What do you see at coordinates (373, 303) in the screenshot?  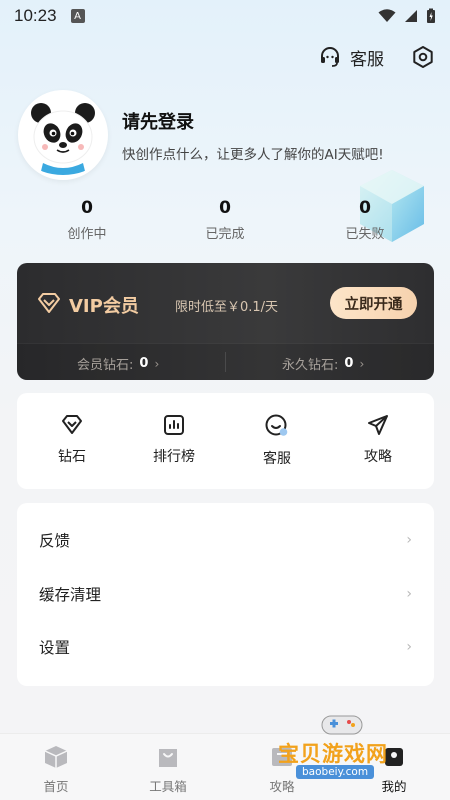 I see `vip-open-button: 立即开通` at bounding box center [373, 303].